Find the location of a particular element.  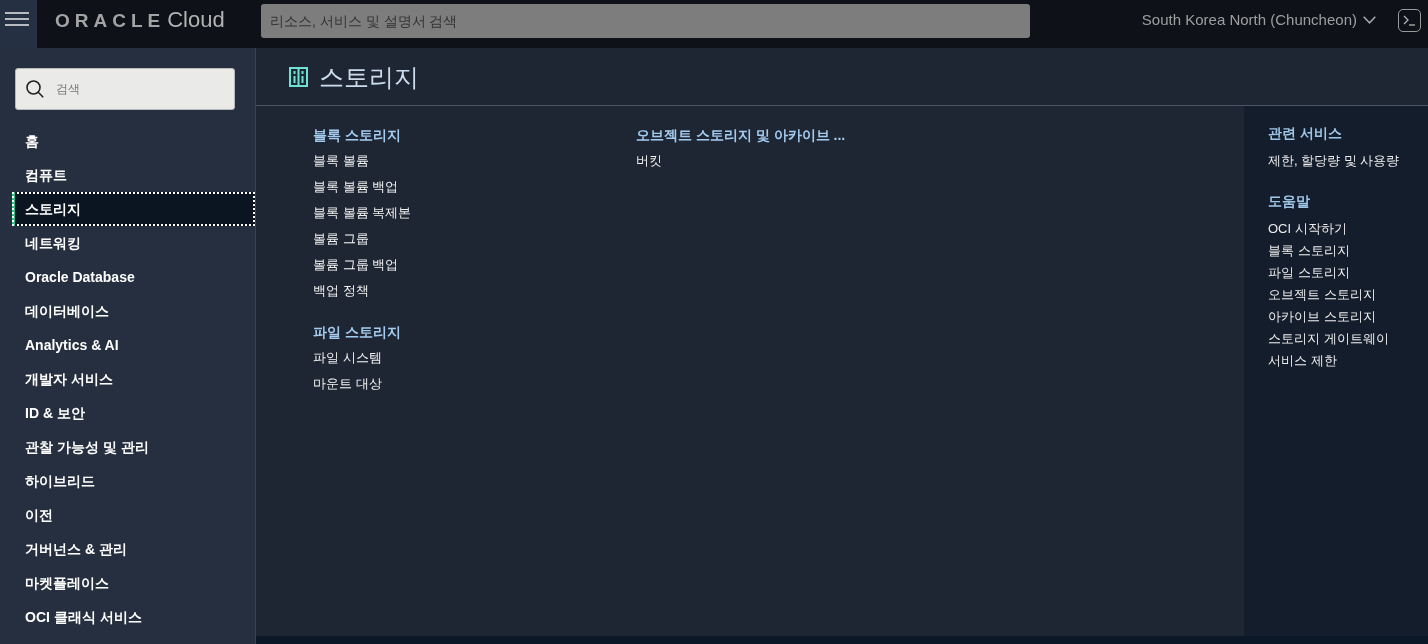

service-link: 파일 시스템 is located at coordinates (347, 358).